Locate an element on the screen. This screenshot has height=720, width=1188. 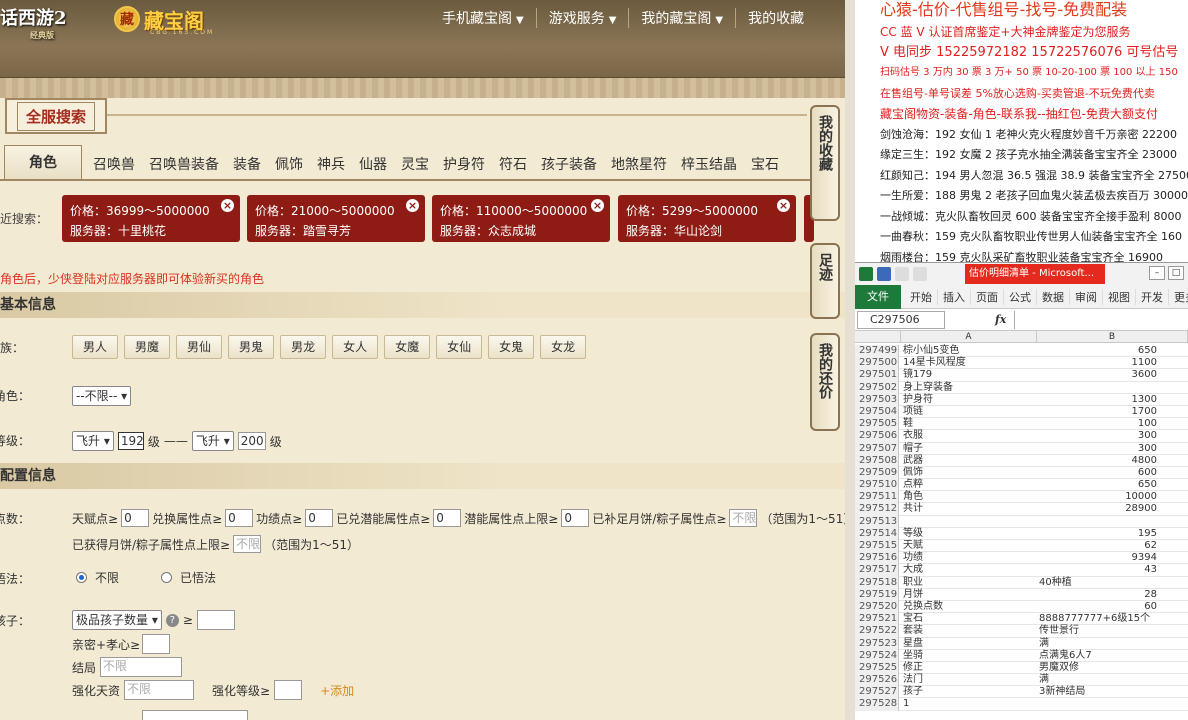
cell-a: 职业 is located at coordinates (968, 583).